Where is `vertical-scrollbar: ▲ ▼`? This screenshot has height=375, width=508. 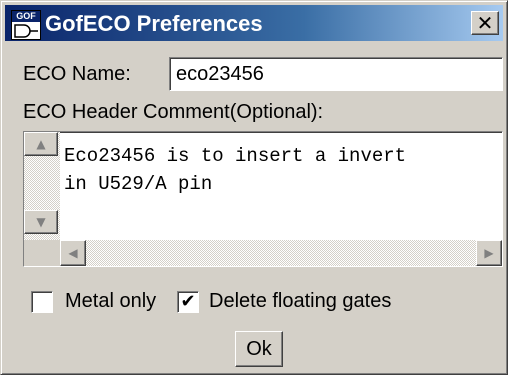
vertical-scrollbar: ▲ ▼ is located at coordinates (42, 186).